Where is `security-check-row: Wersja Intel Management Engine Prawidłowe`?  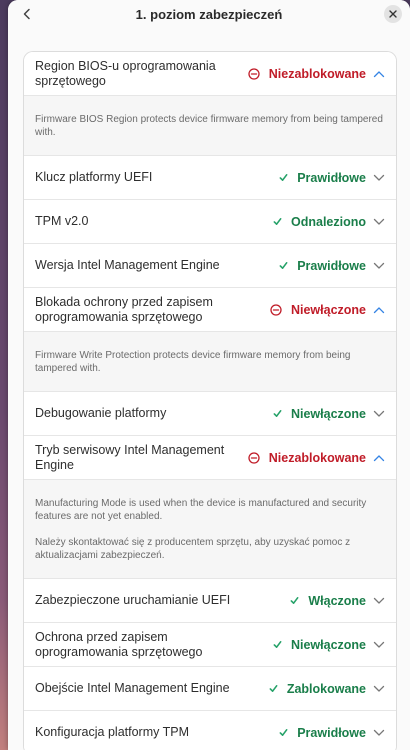
security-check-row: Wersja Intel Management Engine Prawidłowe is located at coordinates (210, 266).